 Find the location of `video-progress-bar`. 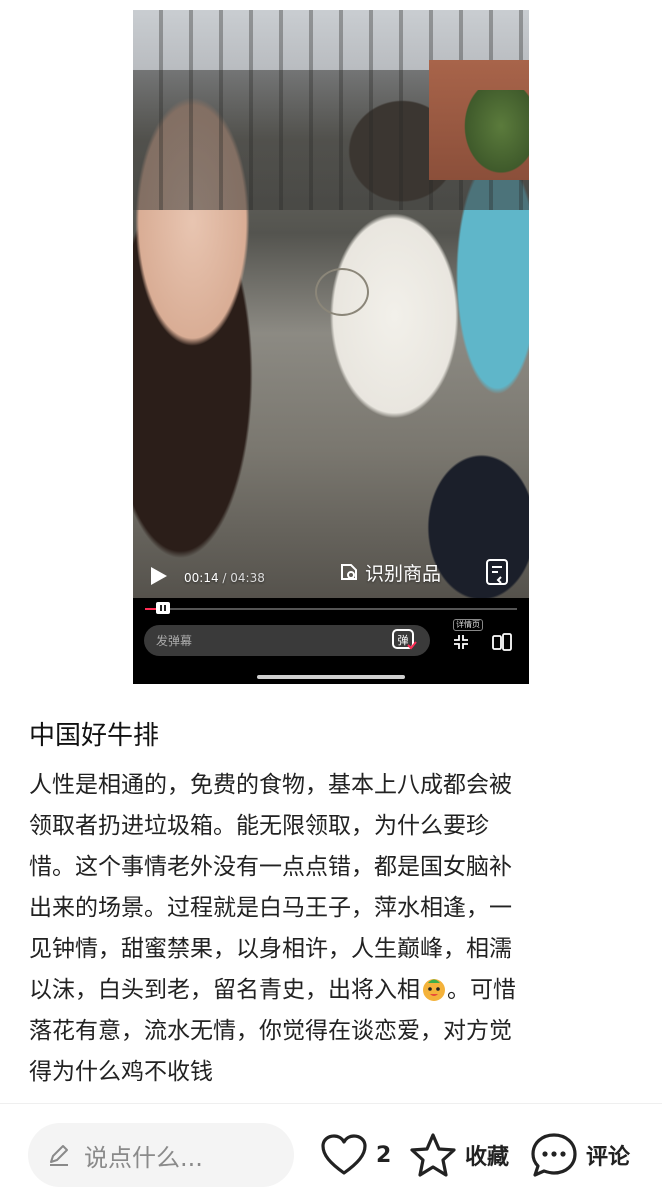

video-progress-bar is located at coordinates (331, 608).